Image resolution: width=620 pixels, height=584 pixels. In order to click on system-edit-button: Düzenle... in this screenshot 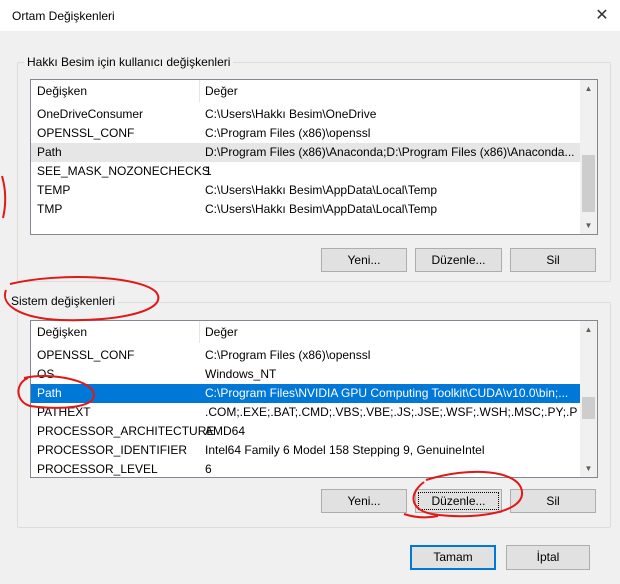, I will do `click(458, 501)`.